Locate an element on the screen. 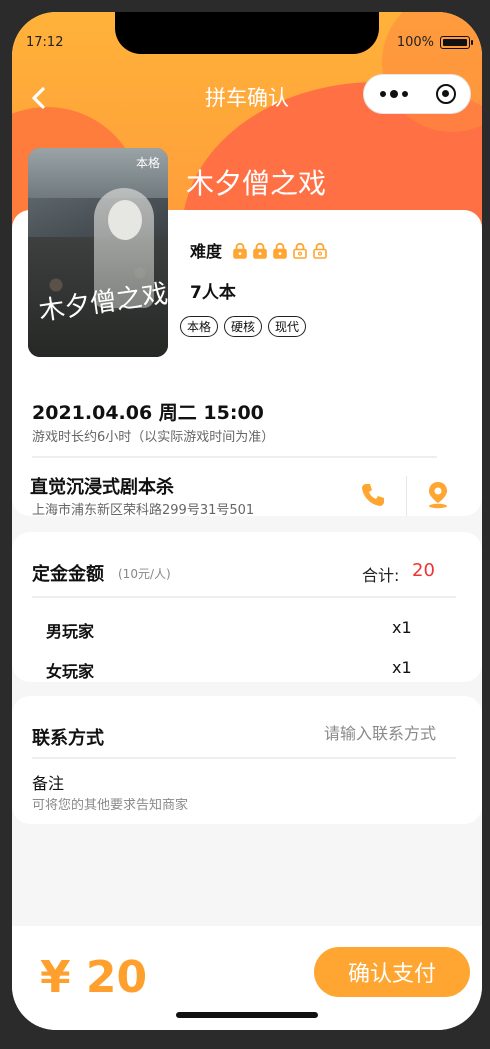 The image size is (490, 1049). game-tags: 本格 硬核 现代 is located at coordinates (243, 326).